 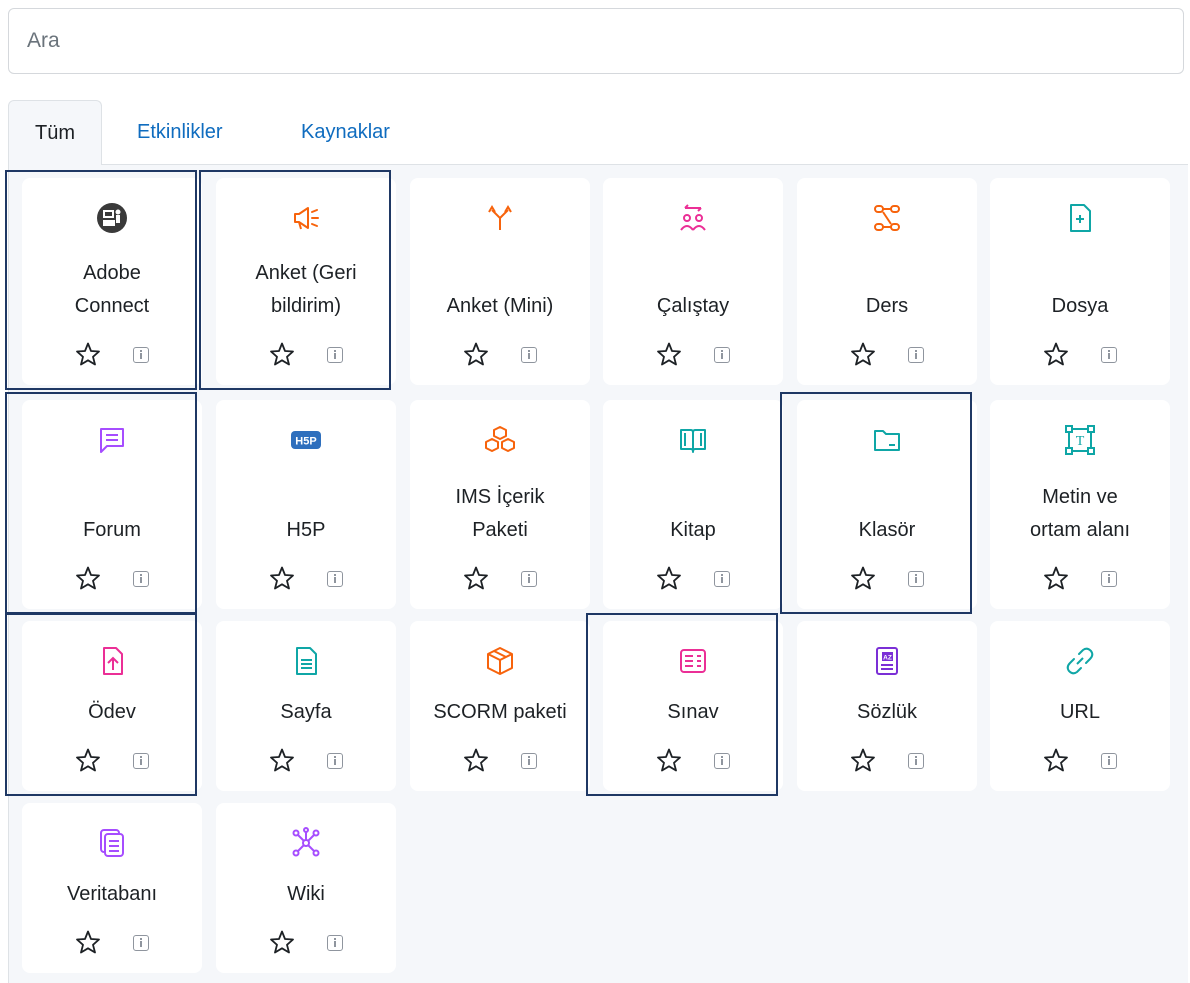 What do you see at coordinates (112, 218) in the screenshot?
I see `adobe-connect-icon` at bounding box center [112, 218].